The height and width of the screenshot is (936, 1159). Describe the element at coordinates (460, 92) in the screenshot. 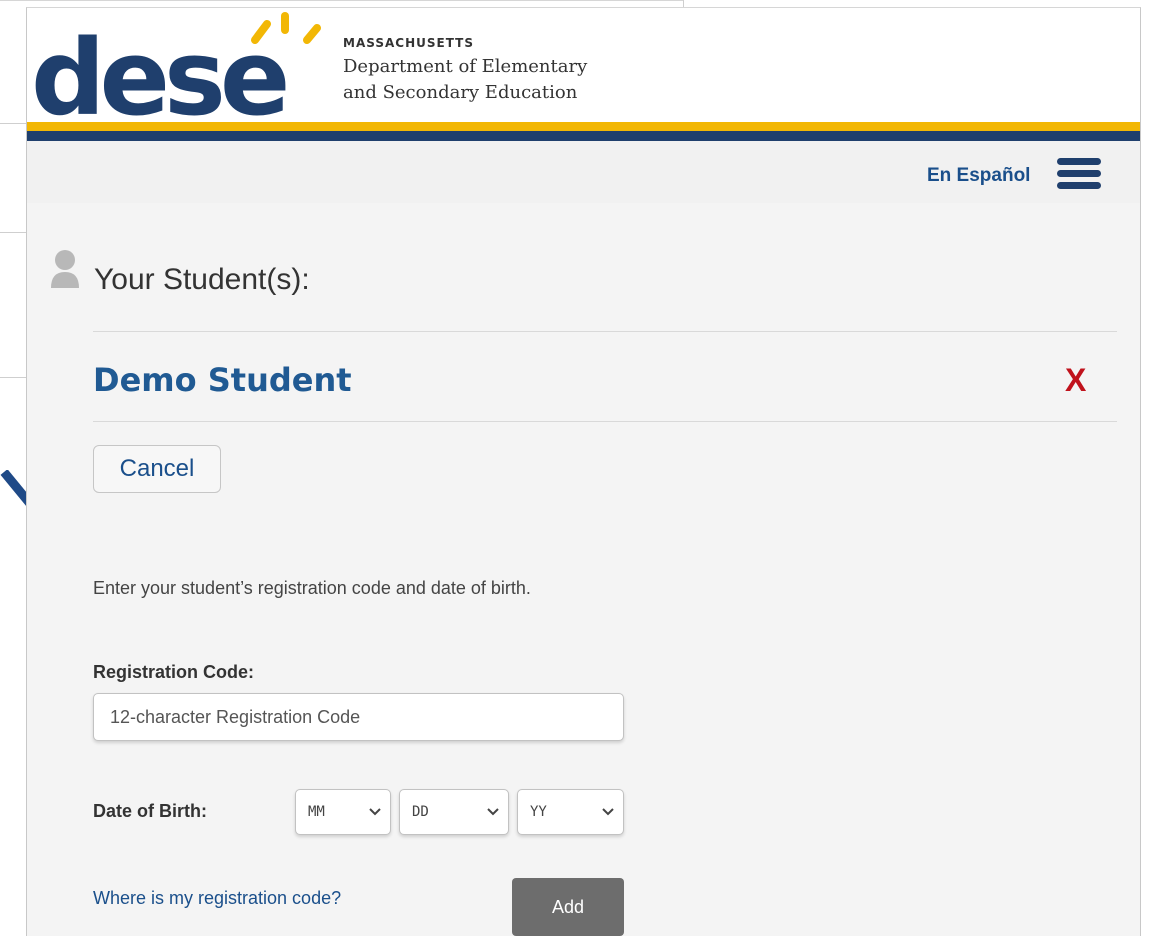

I see `org-name-line2: and Secondary Education` at that location.